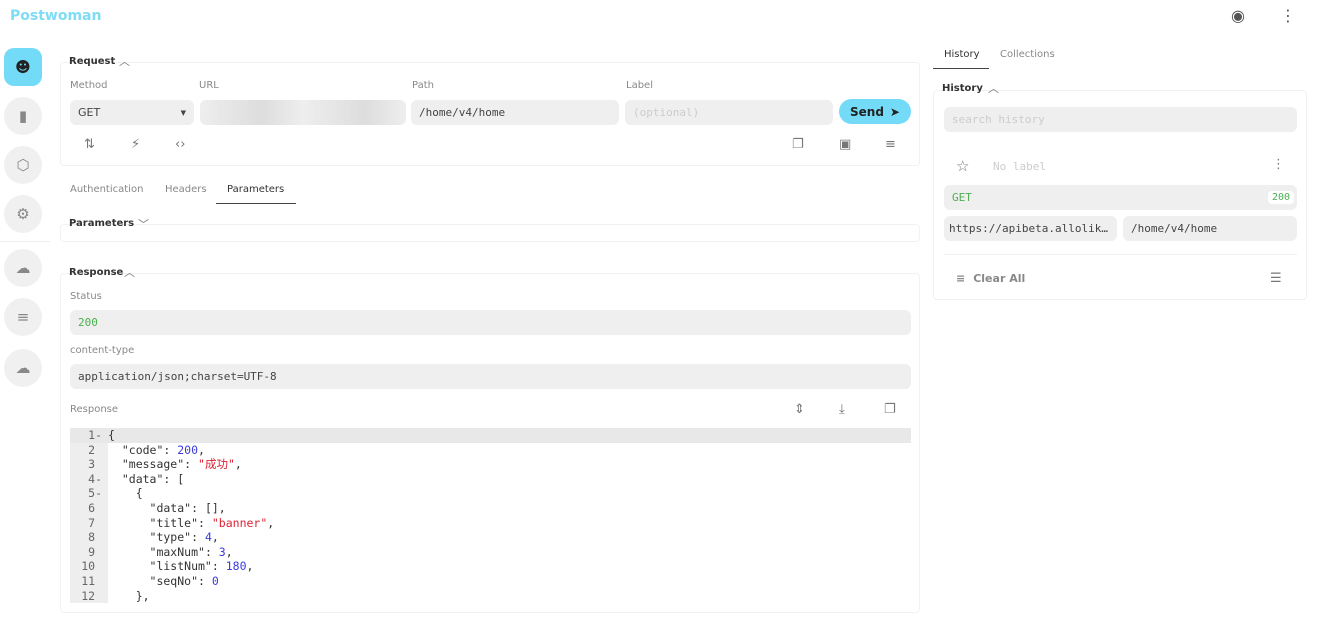  What do you see at coordinates (842, 409) in the screenshot?
I see `download-icon: ⤓` at bounding box center [842, 409].